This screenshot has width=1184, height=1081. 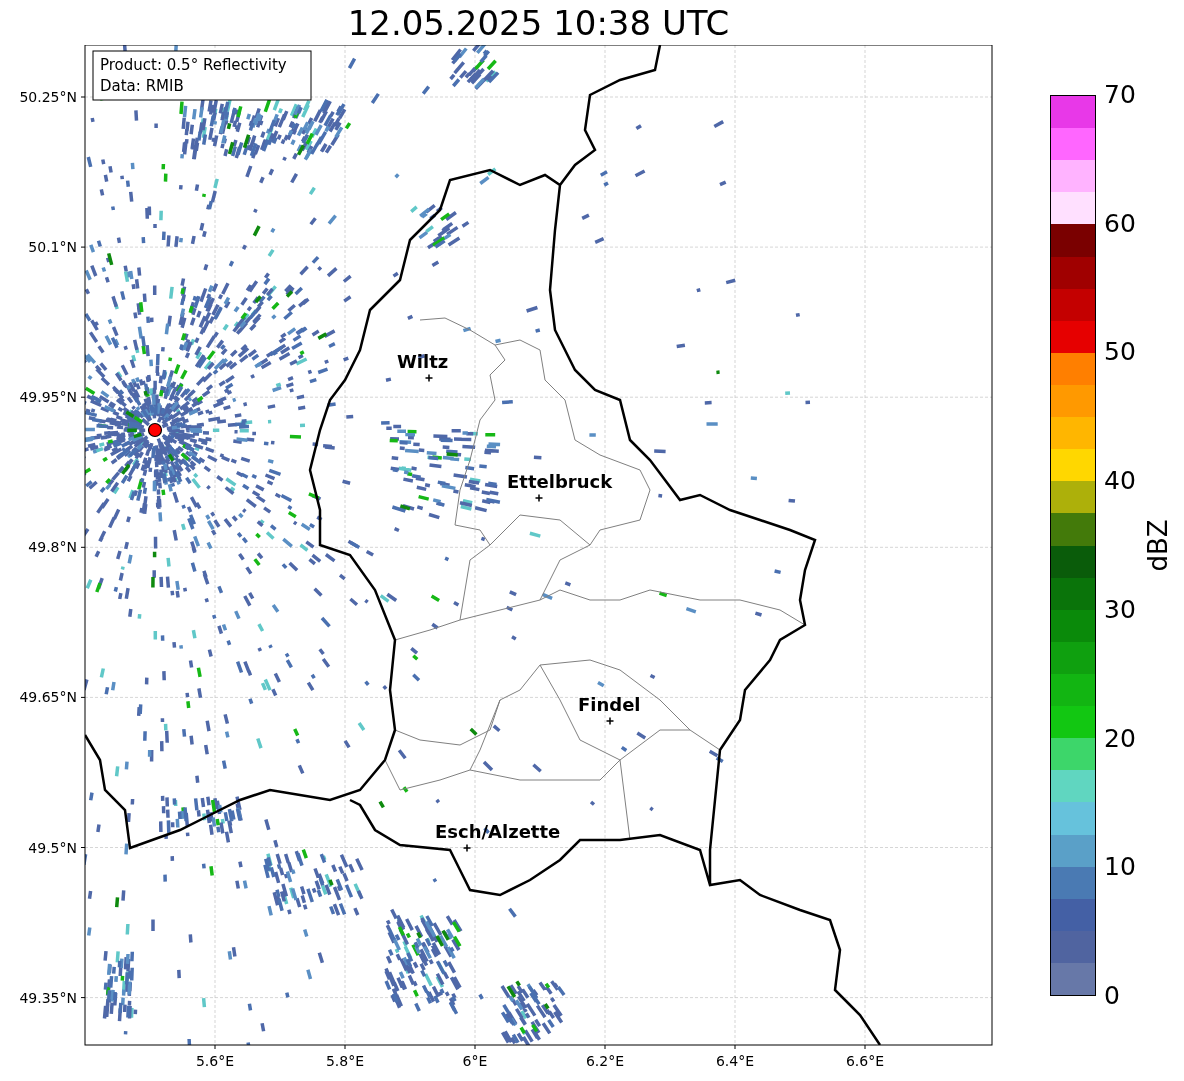 What do you see at coordinates (52, 547) in the screenshot?
I see `y-tick-label: 49.8°N` at bounding box center [52, 547].